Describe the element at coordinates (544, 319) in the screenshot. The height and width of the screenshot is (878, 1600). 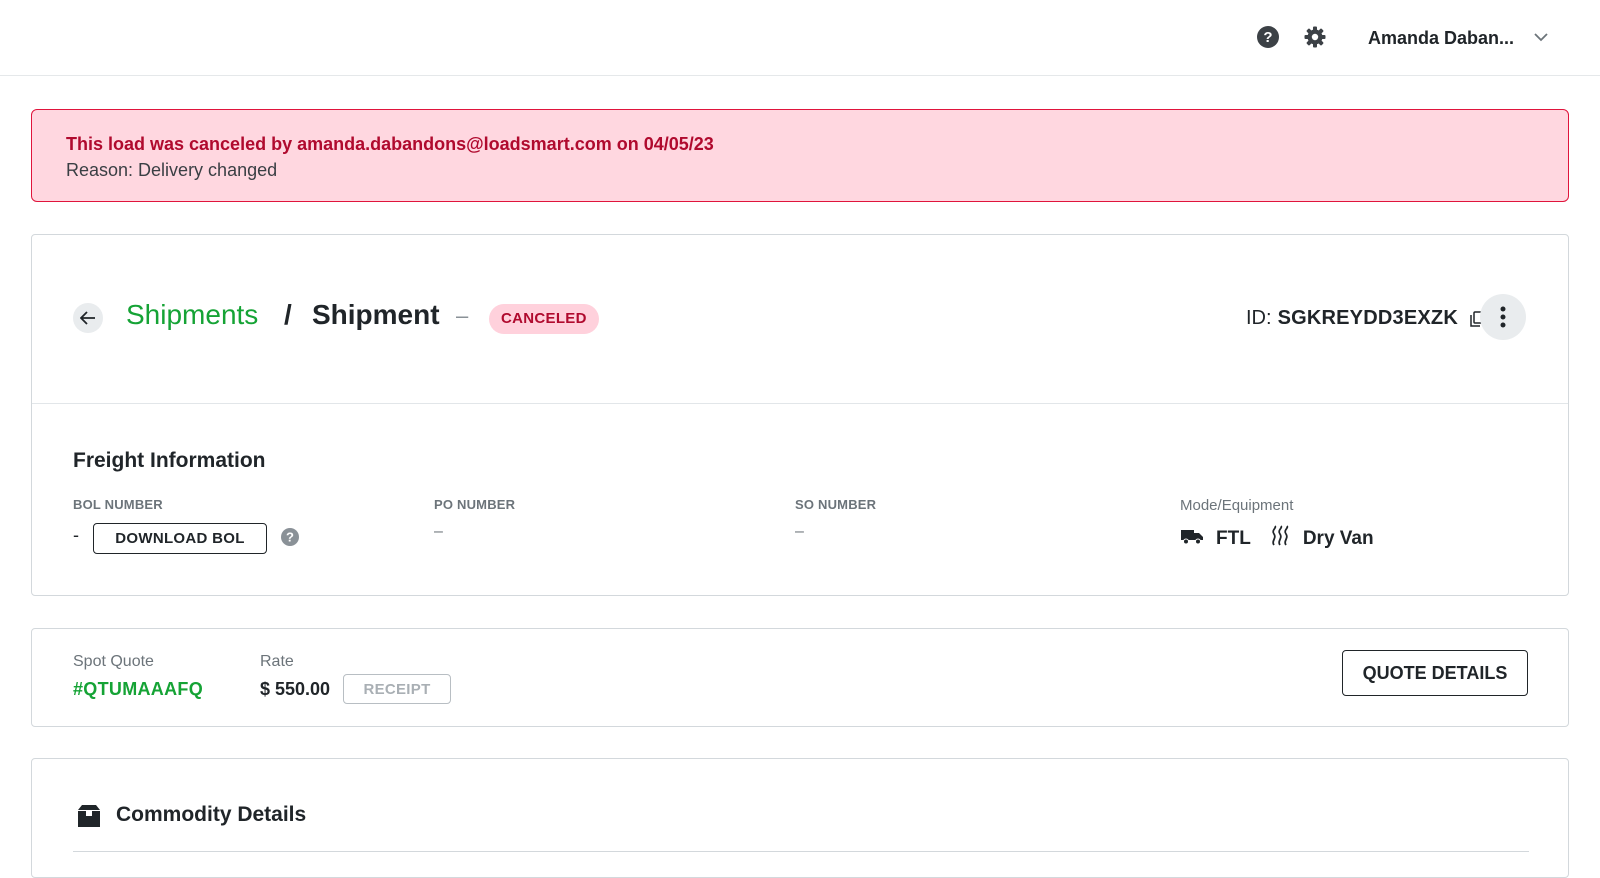
I see `status-badge: CANCELED` at that location.